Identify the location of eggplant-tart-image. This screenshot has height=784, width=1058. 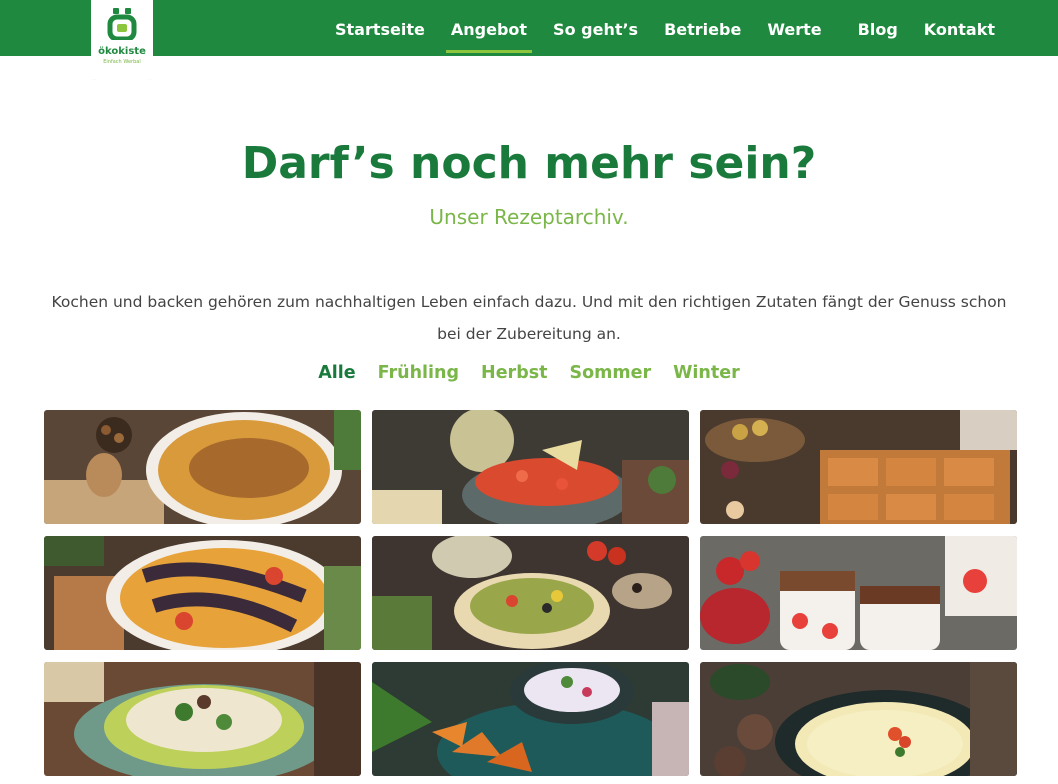
(202, 593).